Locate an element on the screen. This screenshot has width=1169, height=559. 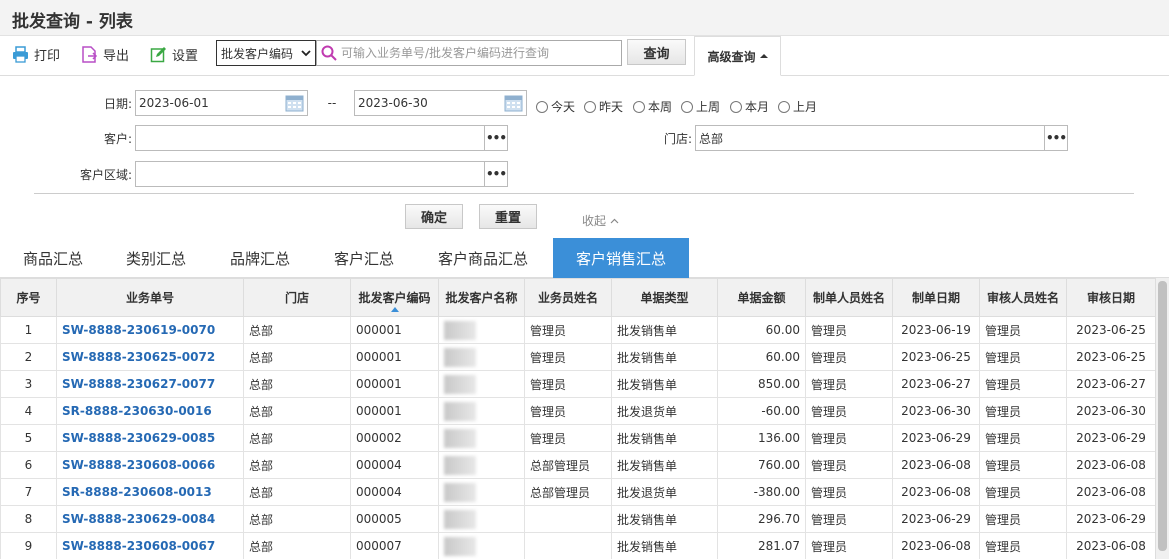
col-header-audit-date: 审核日期 is located at coordinates (1111, 297).